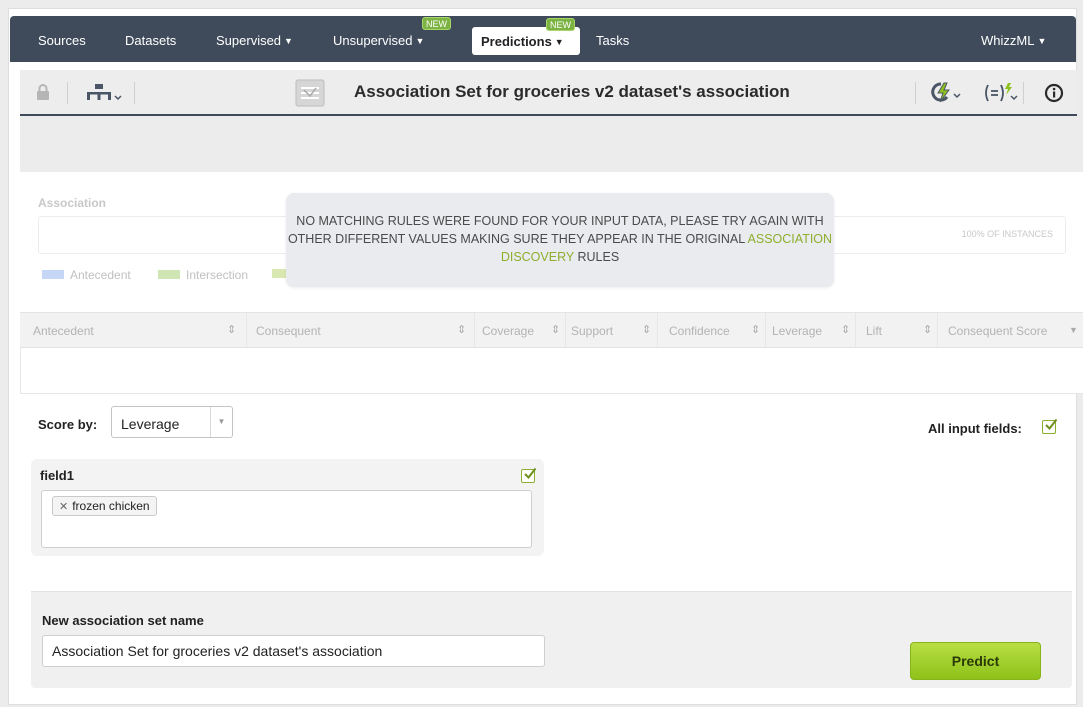  Describe the element at coordinates (1007, 234) in the screenshot. I see `instances-percentage: 100% OF INSTANCES` at that location.